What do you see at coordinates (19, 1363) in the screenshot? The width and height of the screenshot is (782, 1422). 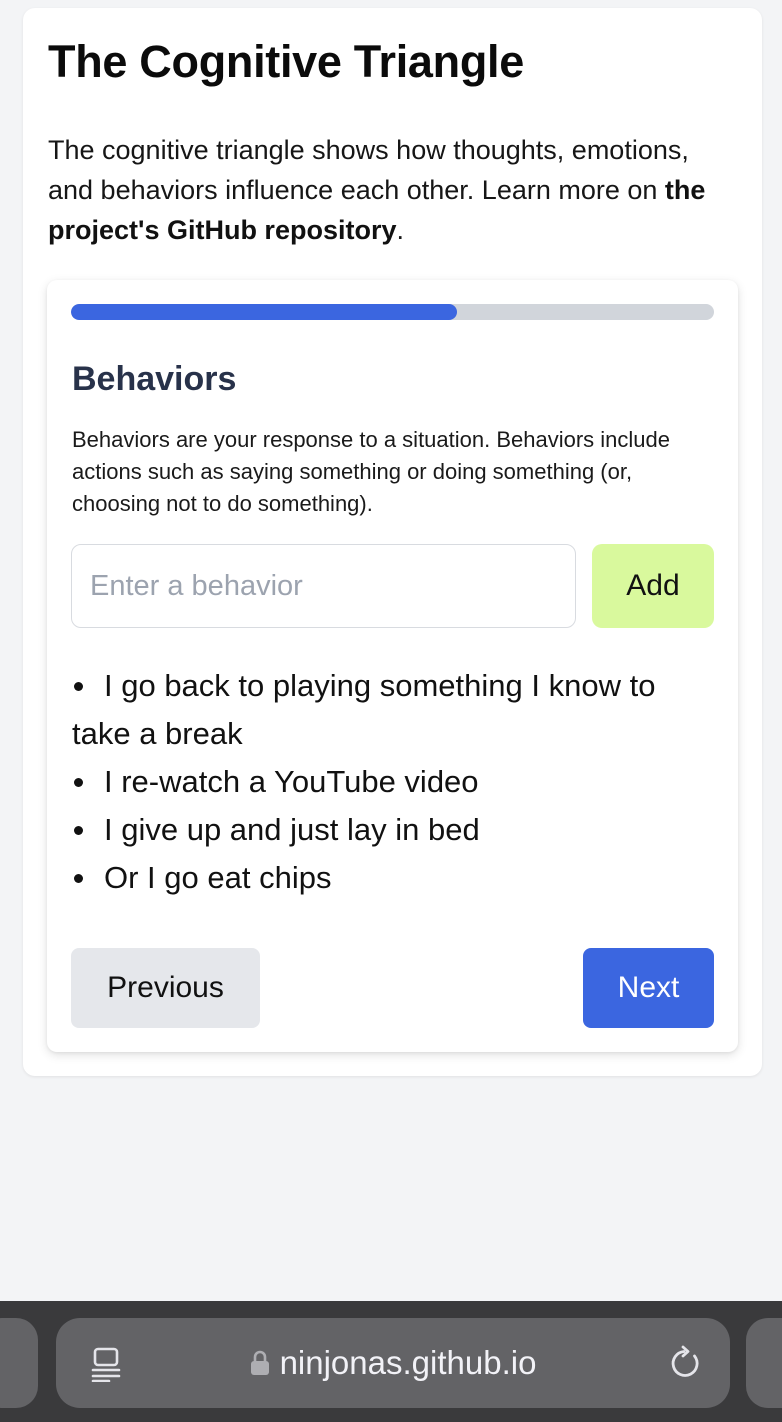 I see `previous-tab` at bounding box center [19, 1363].